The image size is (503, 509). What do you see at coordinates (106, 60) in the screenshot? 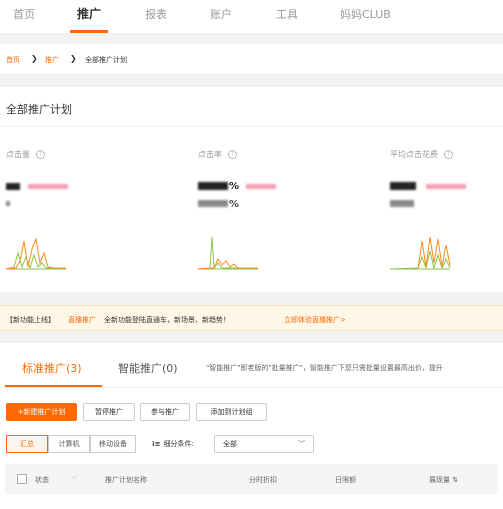
I see `breadcrumb-current: 全部推广计划` at bounding box center [106, 60].